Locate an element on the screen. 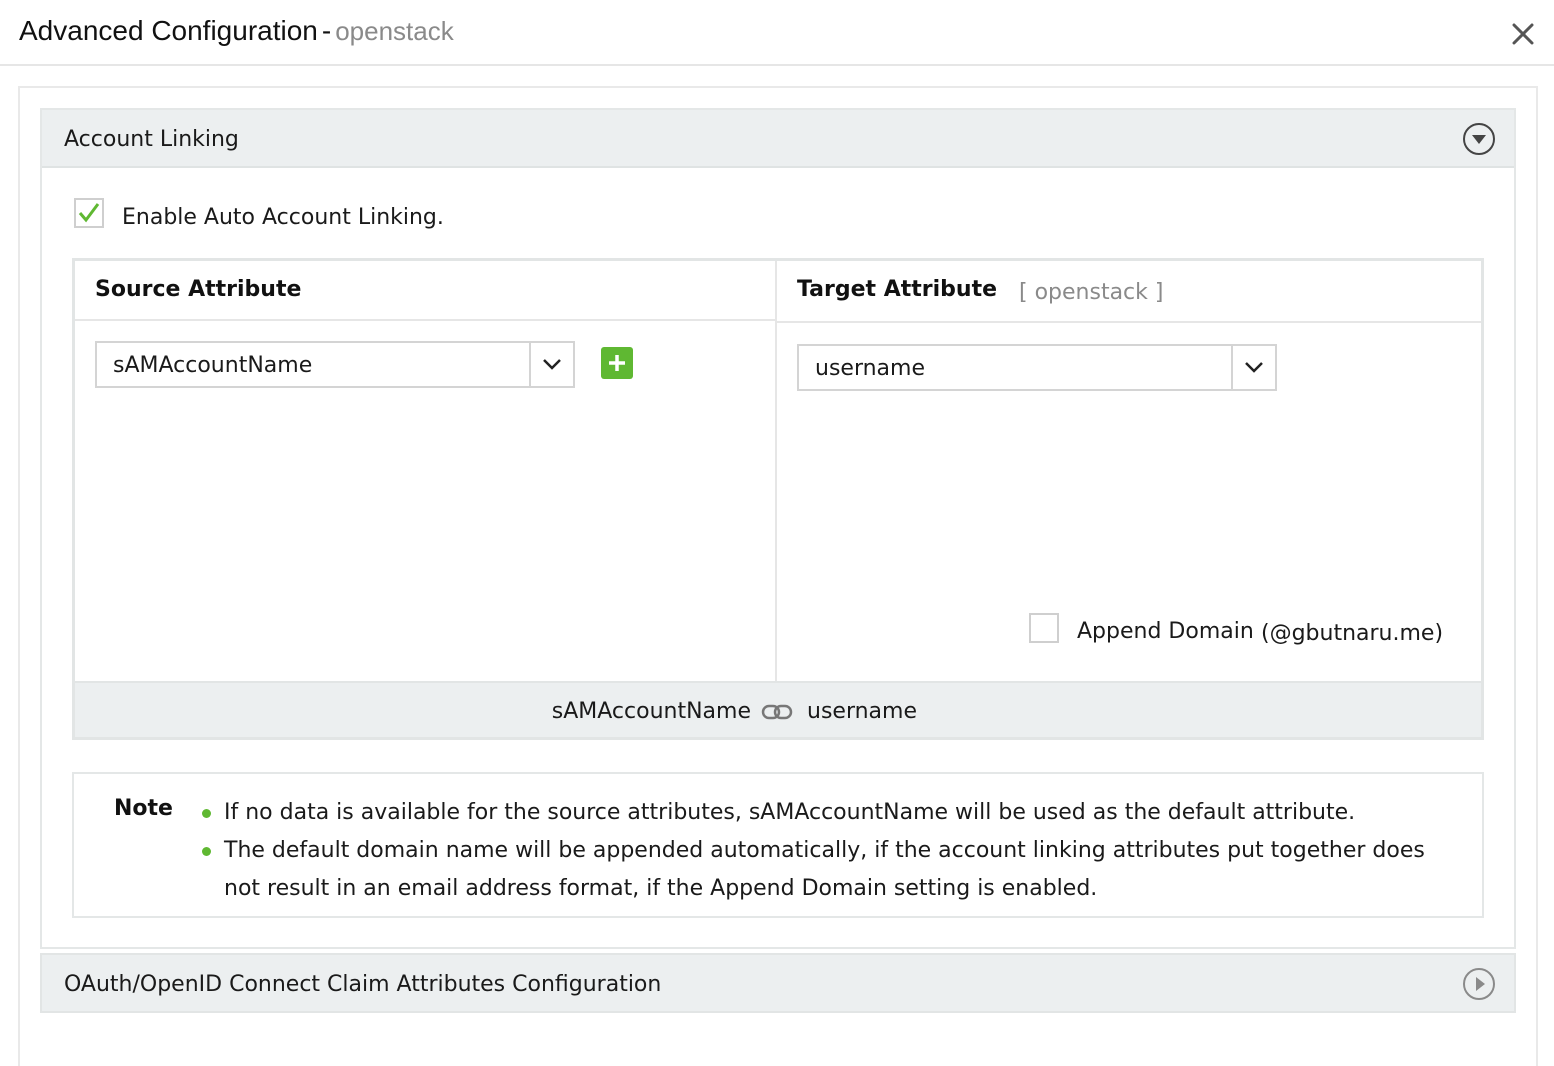 The width and height of the screenshot is (1554, 1066). enable-auto-linking-checkbox is located at coordinates (89, 213).